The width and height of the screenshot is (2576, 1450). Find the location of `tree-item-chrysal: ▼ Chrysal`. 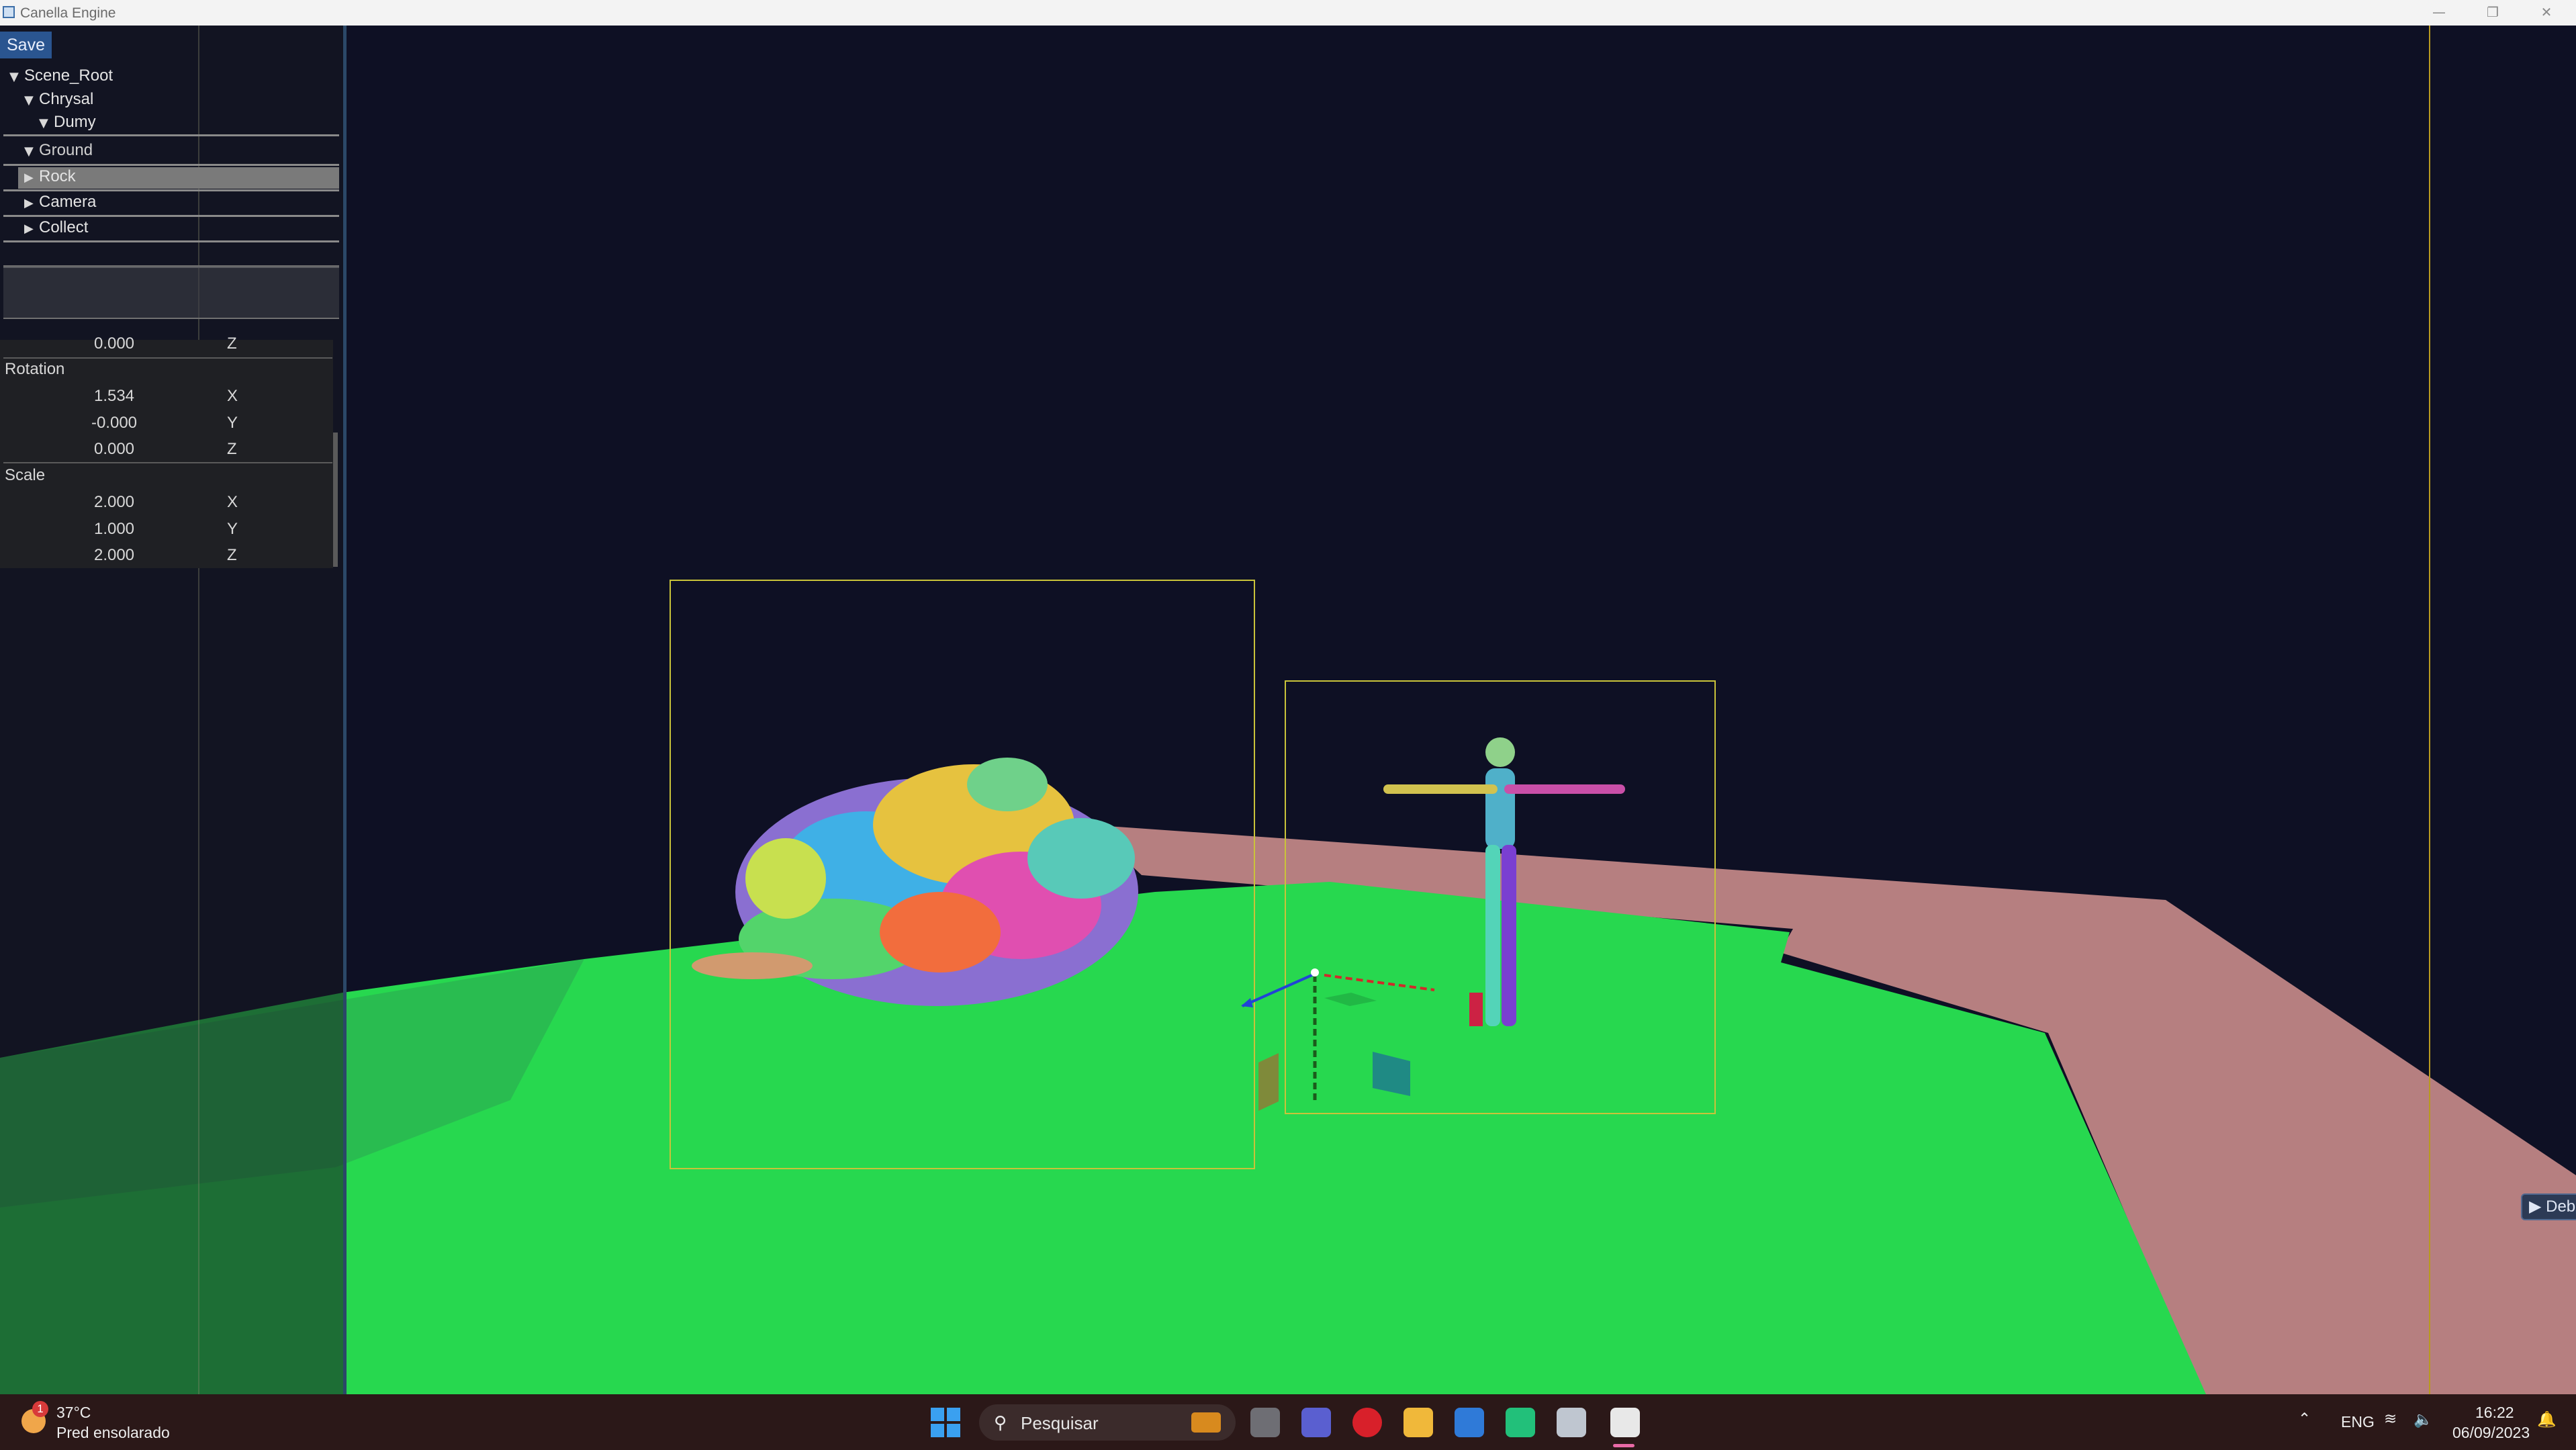

tree-item-chrysal: ▼ Chrysal is located at coordinates (58, 99).